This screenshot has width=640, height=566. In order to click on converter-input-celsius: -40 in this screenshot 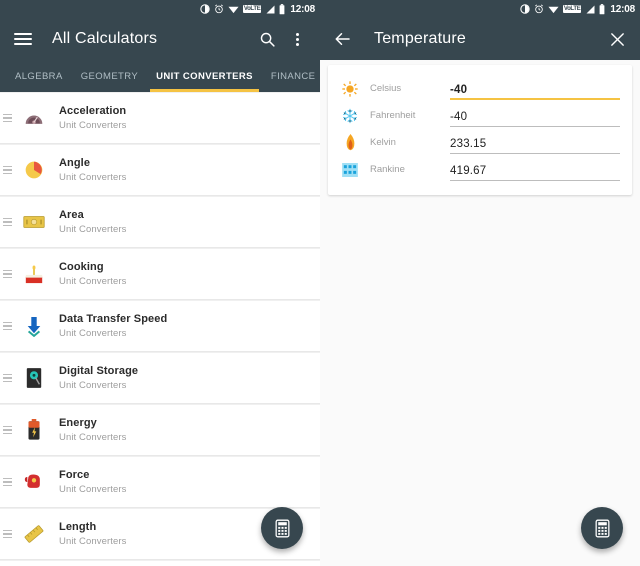, I will do `click(535, 89)`.